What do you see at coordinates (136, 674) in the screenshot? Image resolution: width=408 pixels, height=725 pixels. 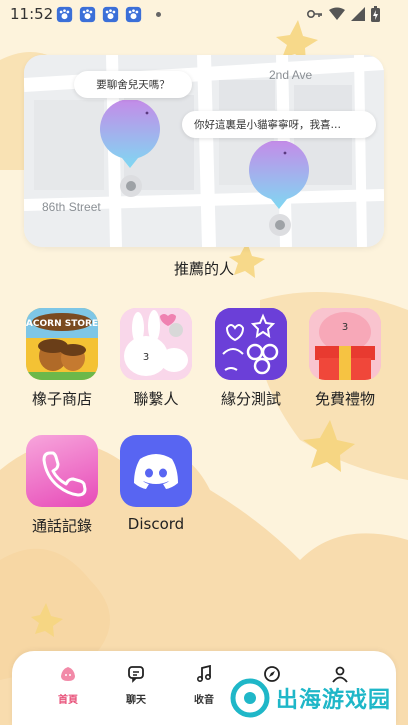 I see `chat-icon` at bounding box center [136, 674].